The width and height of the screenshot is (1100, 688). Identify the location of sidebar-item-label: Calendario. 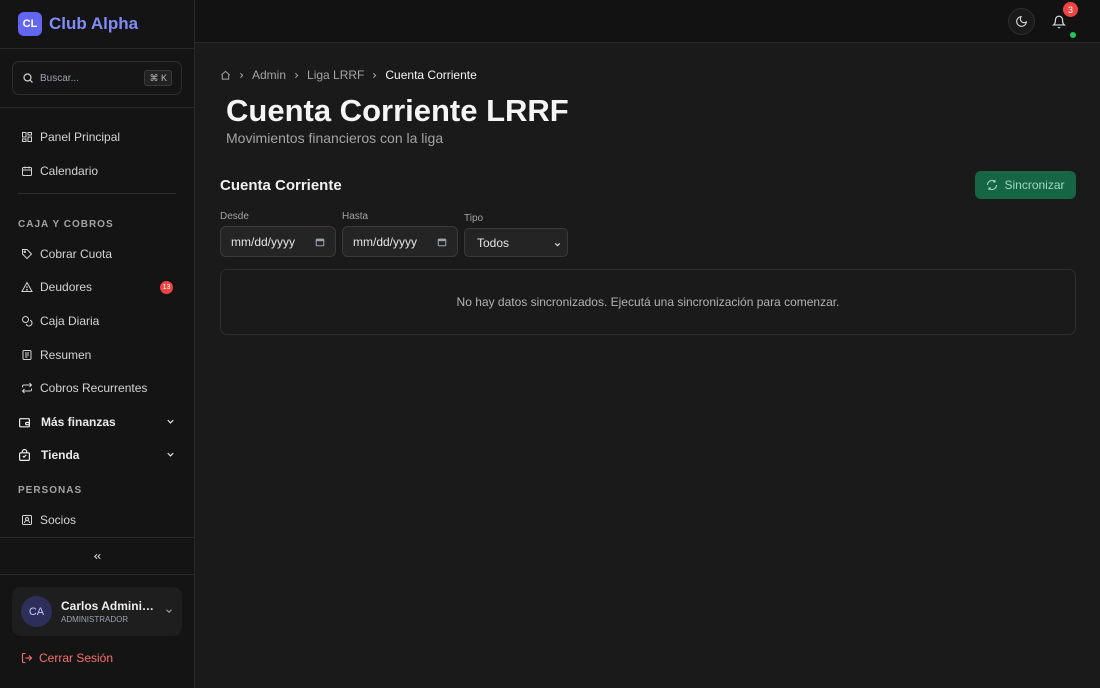
(69, 171).